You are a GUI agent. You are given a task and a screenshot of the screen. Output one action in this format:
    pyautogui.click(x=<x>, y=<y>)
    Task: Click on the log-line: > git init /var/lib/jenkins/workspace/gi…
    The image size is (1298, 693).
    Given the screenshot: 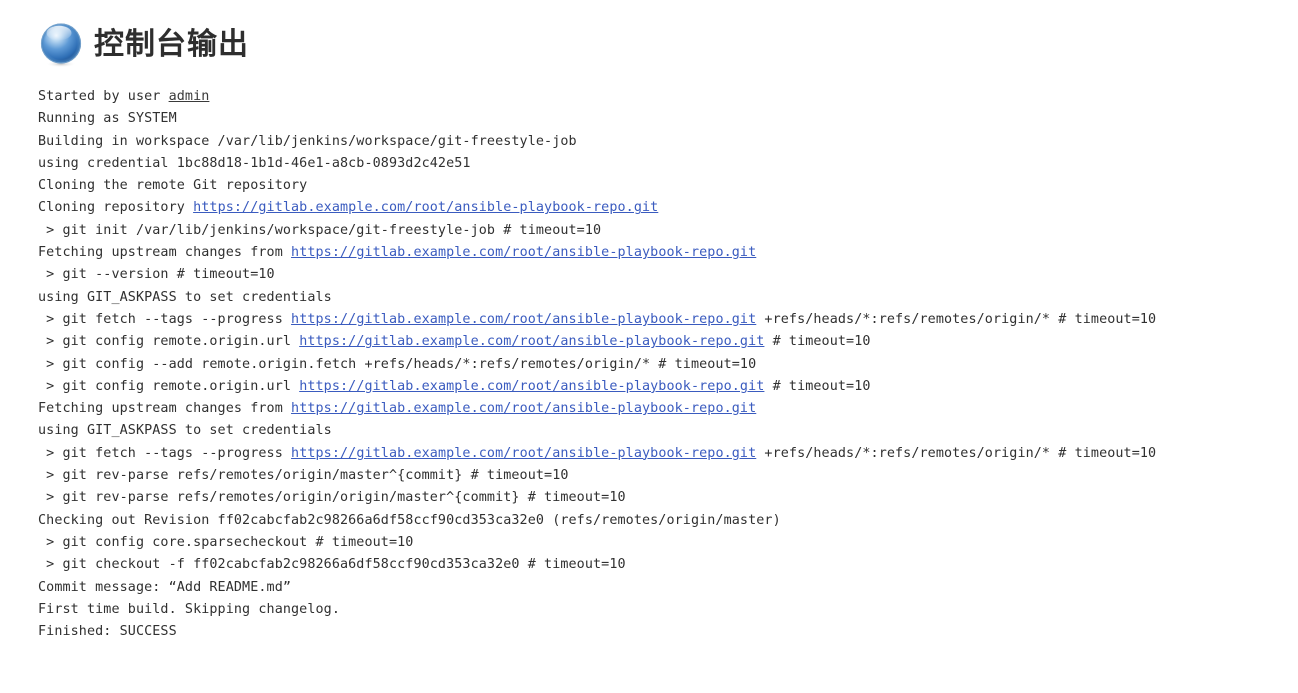 What is the action you would take?
    pyautogui.click(x=668, y=231)
    